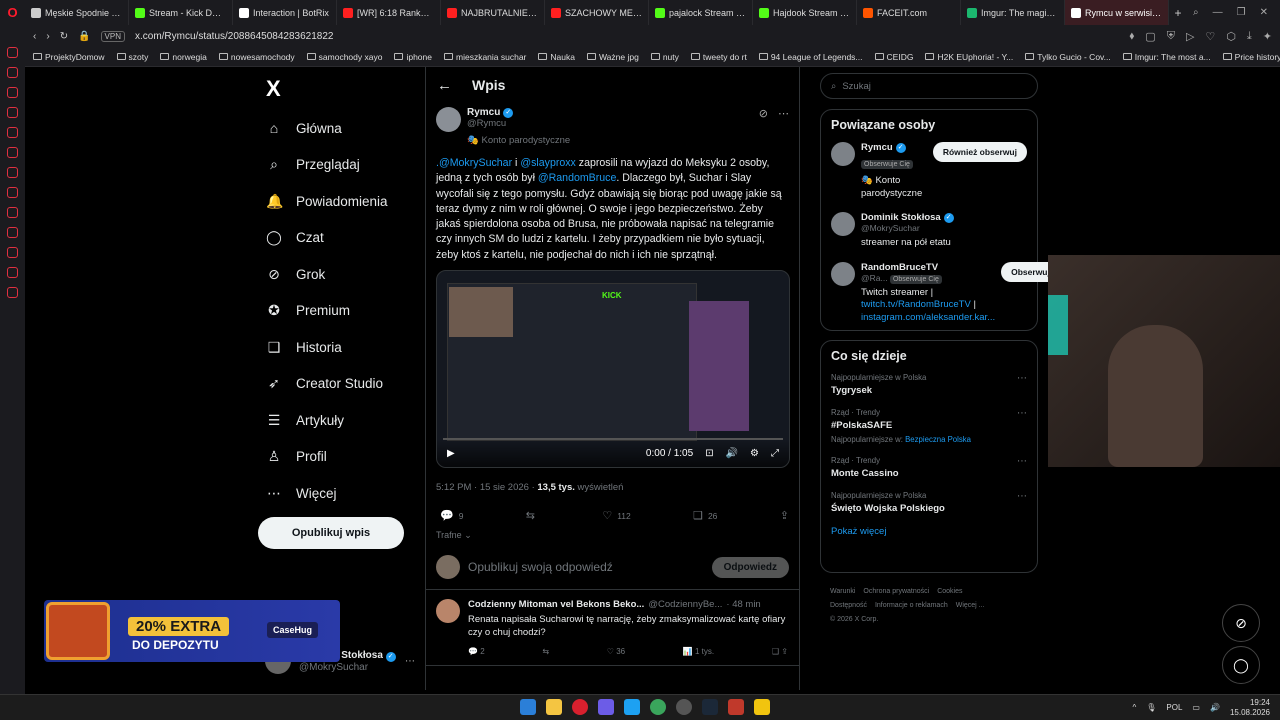 The height and width of the screenshot is (720, 1280). Describe the element at coordinates (451, 453) in the screenshot. I see `play-icon: ▶` at that location.